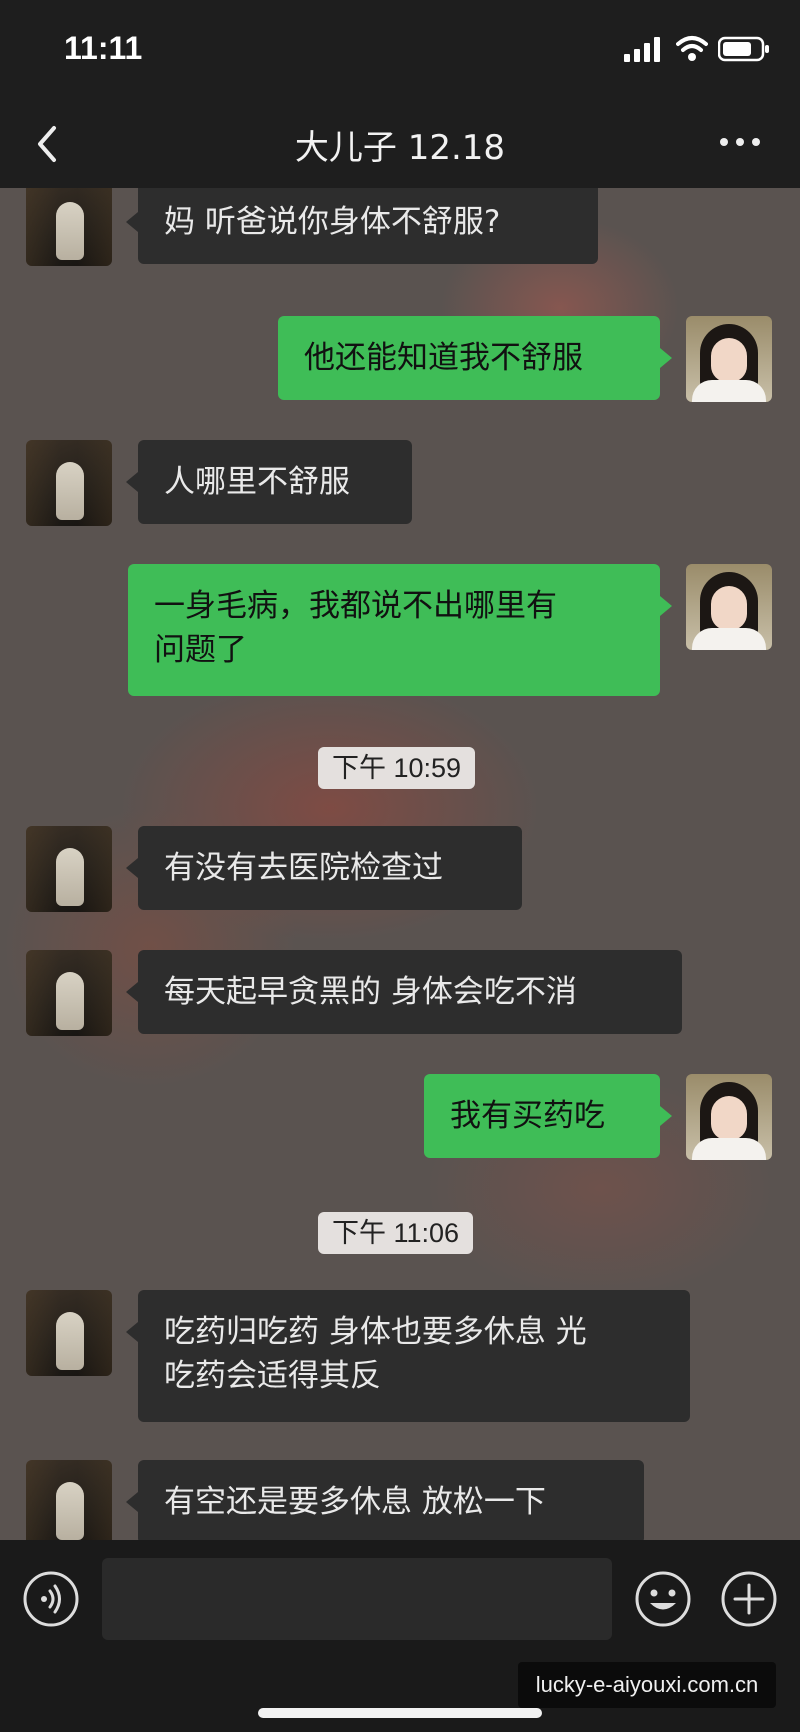  Describe the element at coordinates (404, 992) in the screenshot. I see `message-bubble-incoming: 每天起早贪黑的 身体会吃不消` at that location.